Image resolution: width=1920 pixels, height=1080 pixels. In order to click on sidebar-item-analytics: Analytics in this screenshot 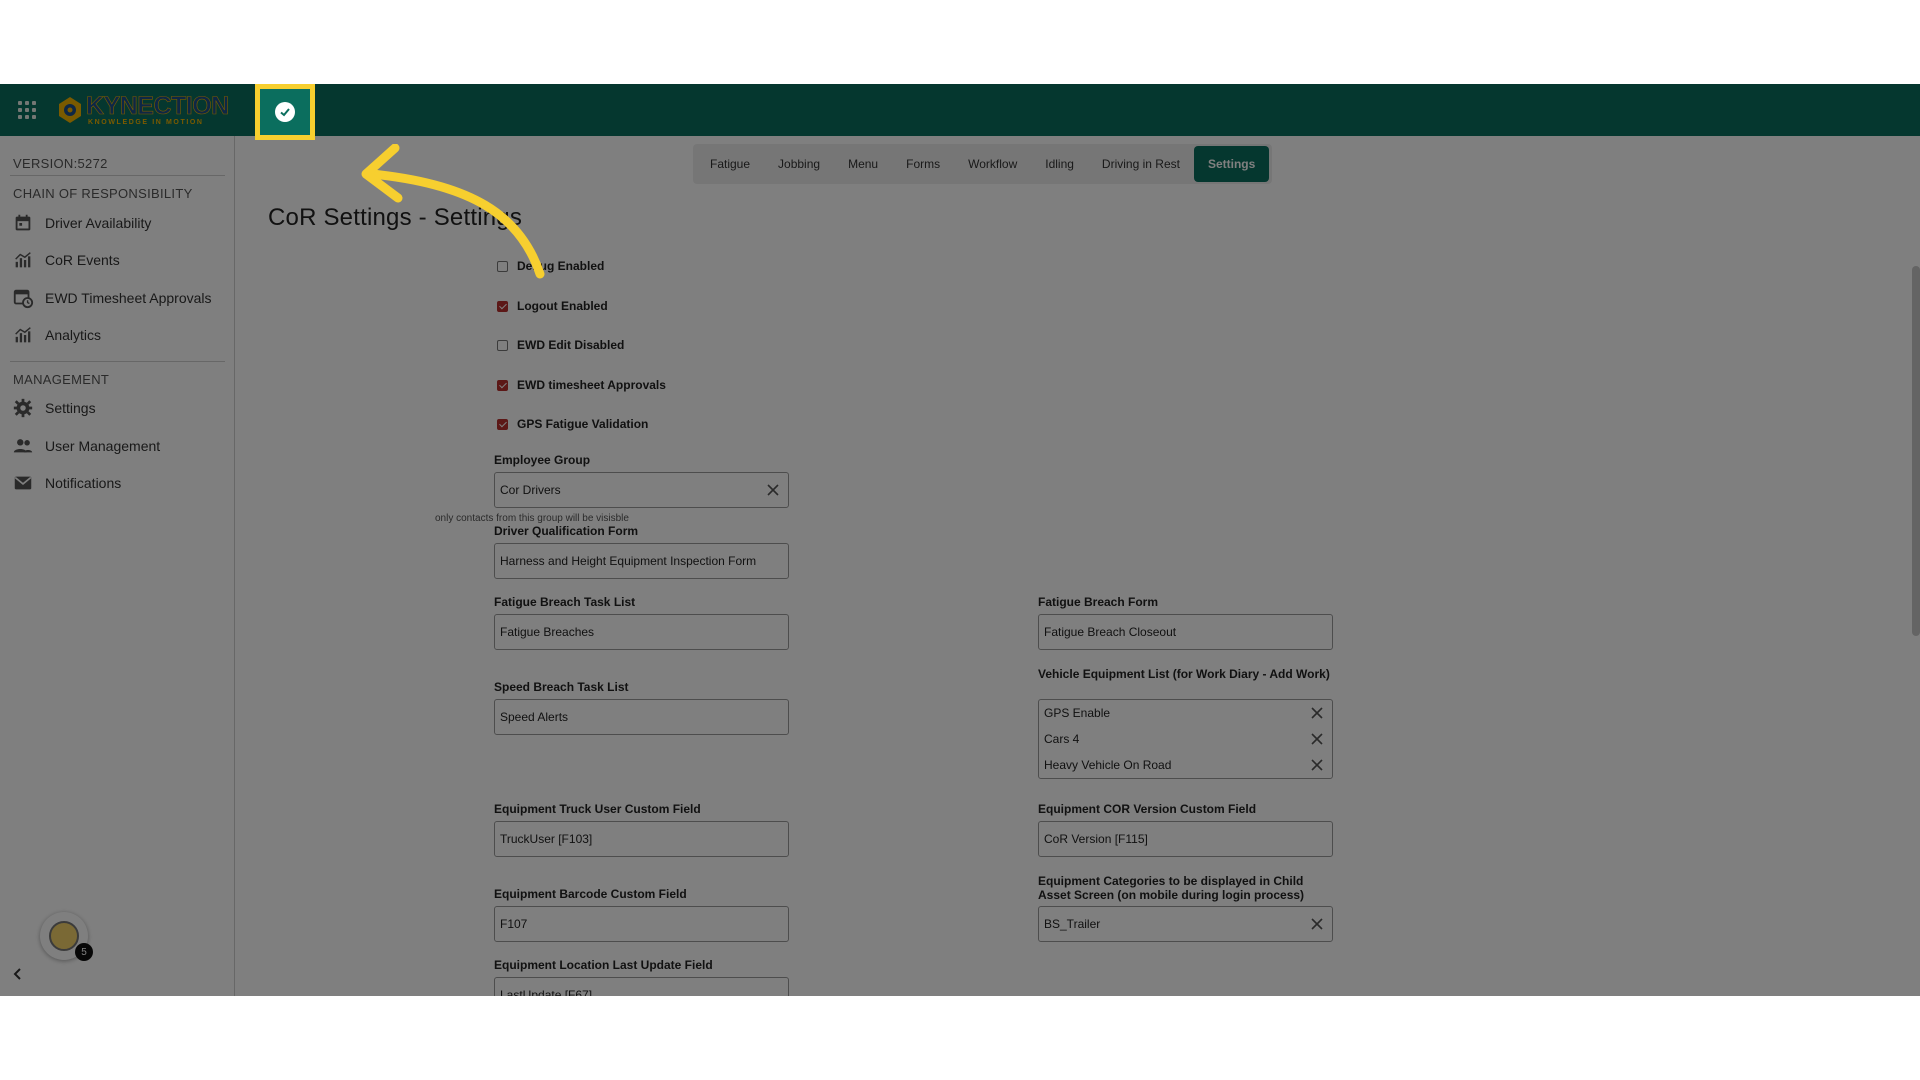, I will do `click(117, 335)`.